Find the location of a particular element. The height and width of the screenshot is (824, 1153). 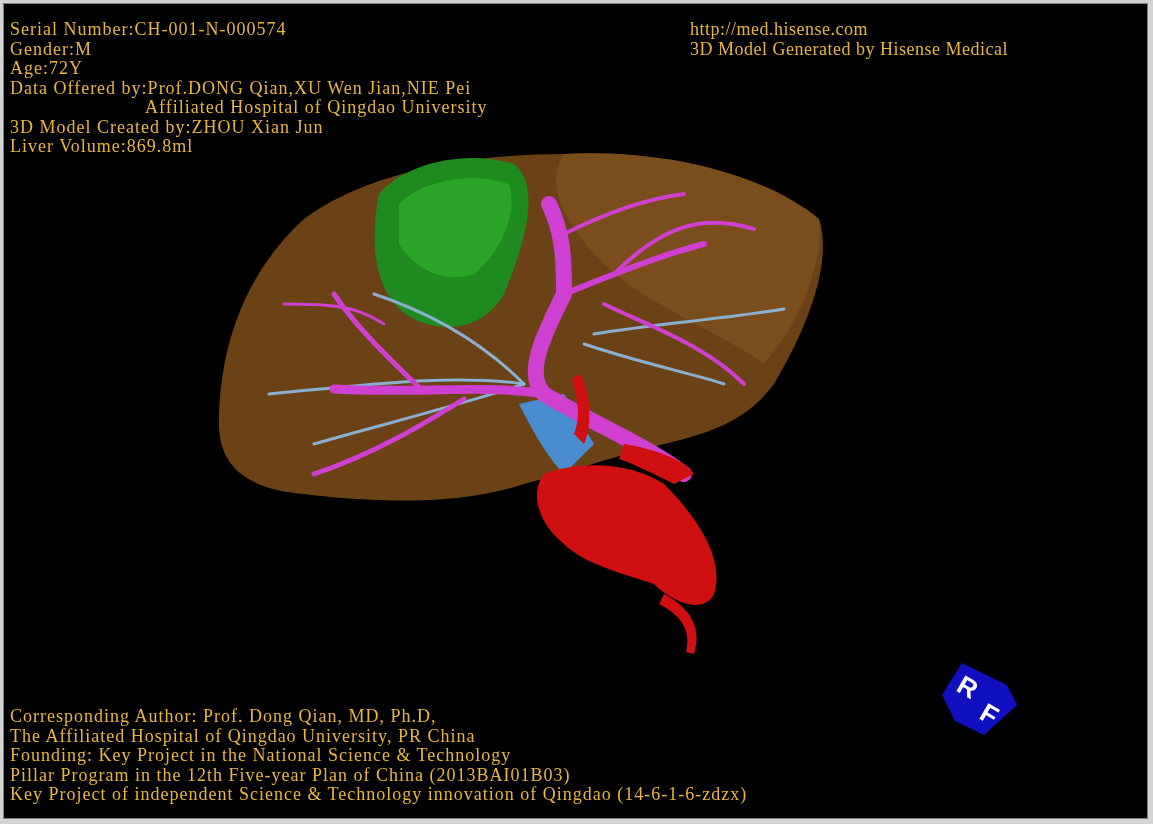

info-text: 3D Model Created by:ZHOU Xian Jun is located at coordinates (167, 127).